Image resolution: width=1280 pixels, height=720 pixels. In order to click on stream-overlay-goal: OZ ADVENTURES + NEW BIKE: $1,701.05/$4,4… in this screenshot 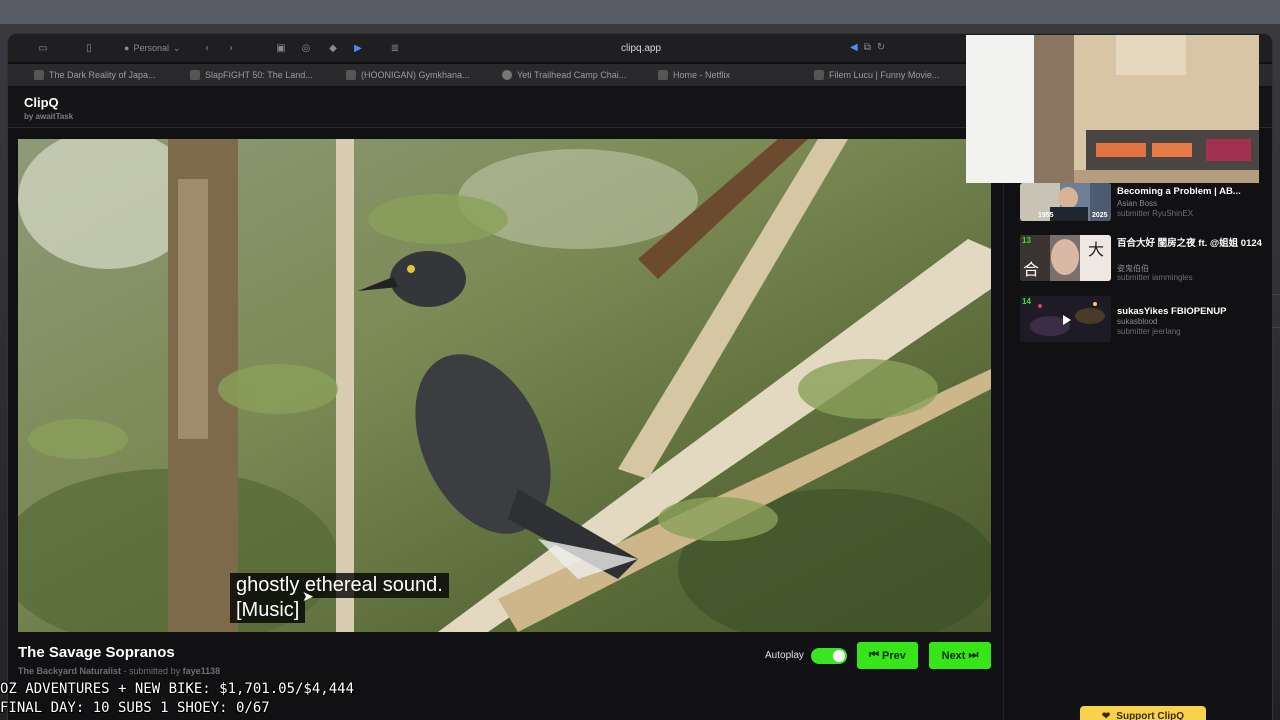, I will do `click(177, 689)`.